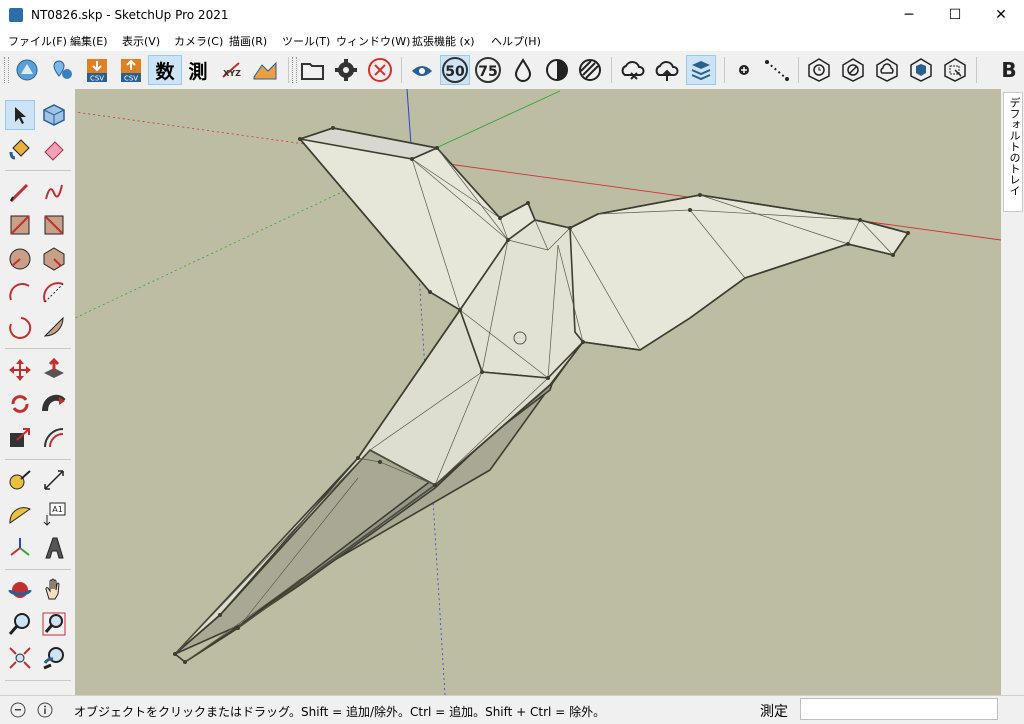  What do you see at coordinates (955, 70) in the screenshot?
I see `export-cube-icon` at bounding box center [955, 70].